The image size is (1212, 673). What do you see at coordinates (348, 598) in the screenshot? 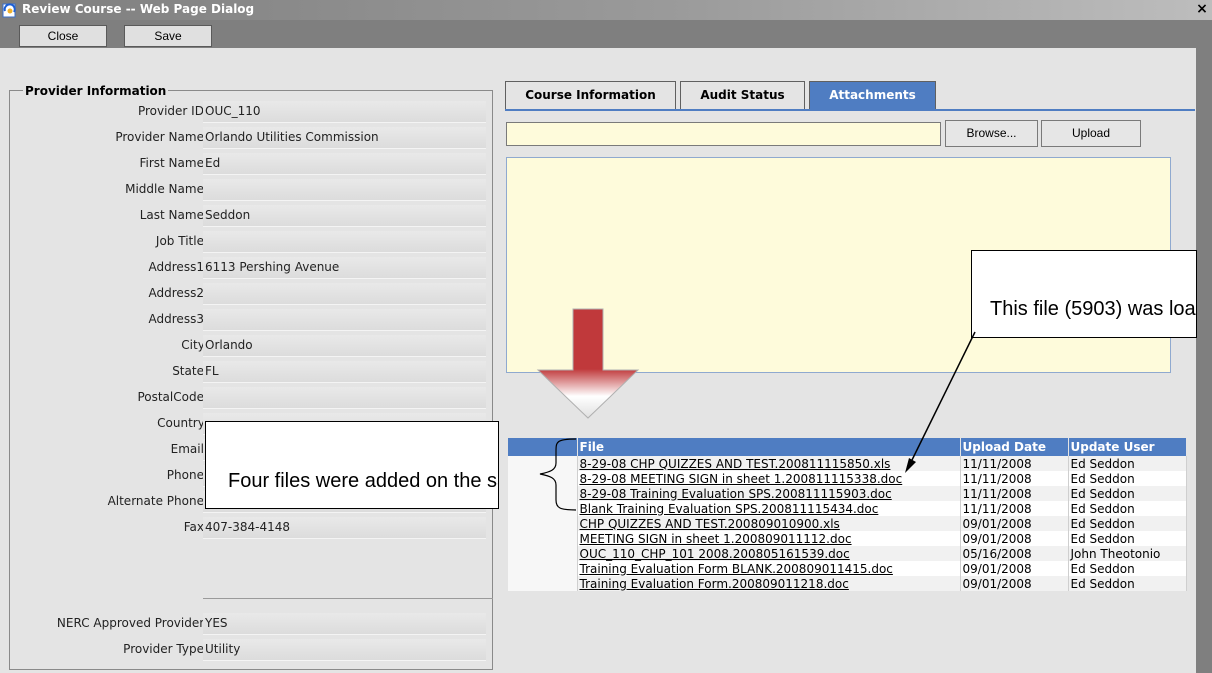
I see `divider` at bounding box center [348, 598].